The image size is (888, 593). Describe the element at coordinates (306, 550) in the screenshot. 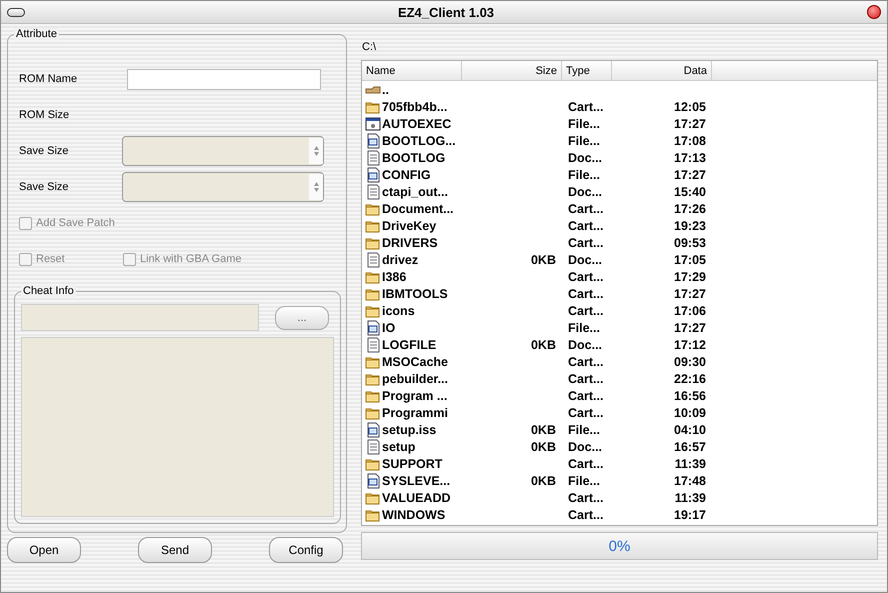

I see `action-button: Config` at that location.